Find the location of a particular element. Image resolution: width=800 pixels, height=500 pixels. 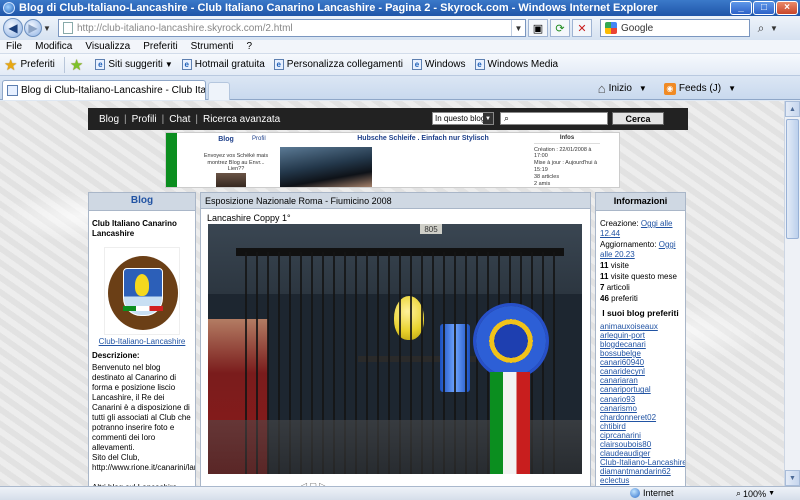

banner-infos-title: Infos is located at coordinates (567, 139).